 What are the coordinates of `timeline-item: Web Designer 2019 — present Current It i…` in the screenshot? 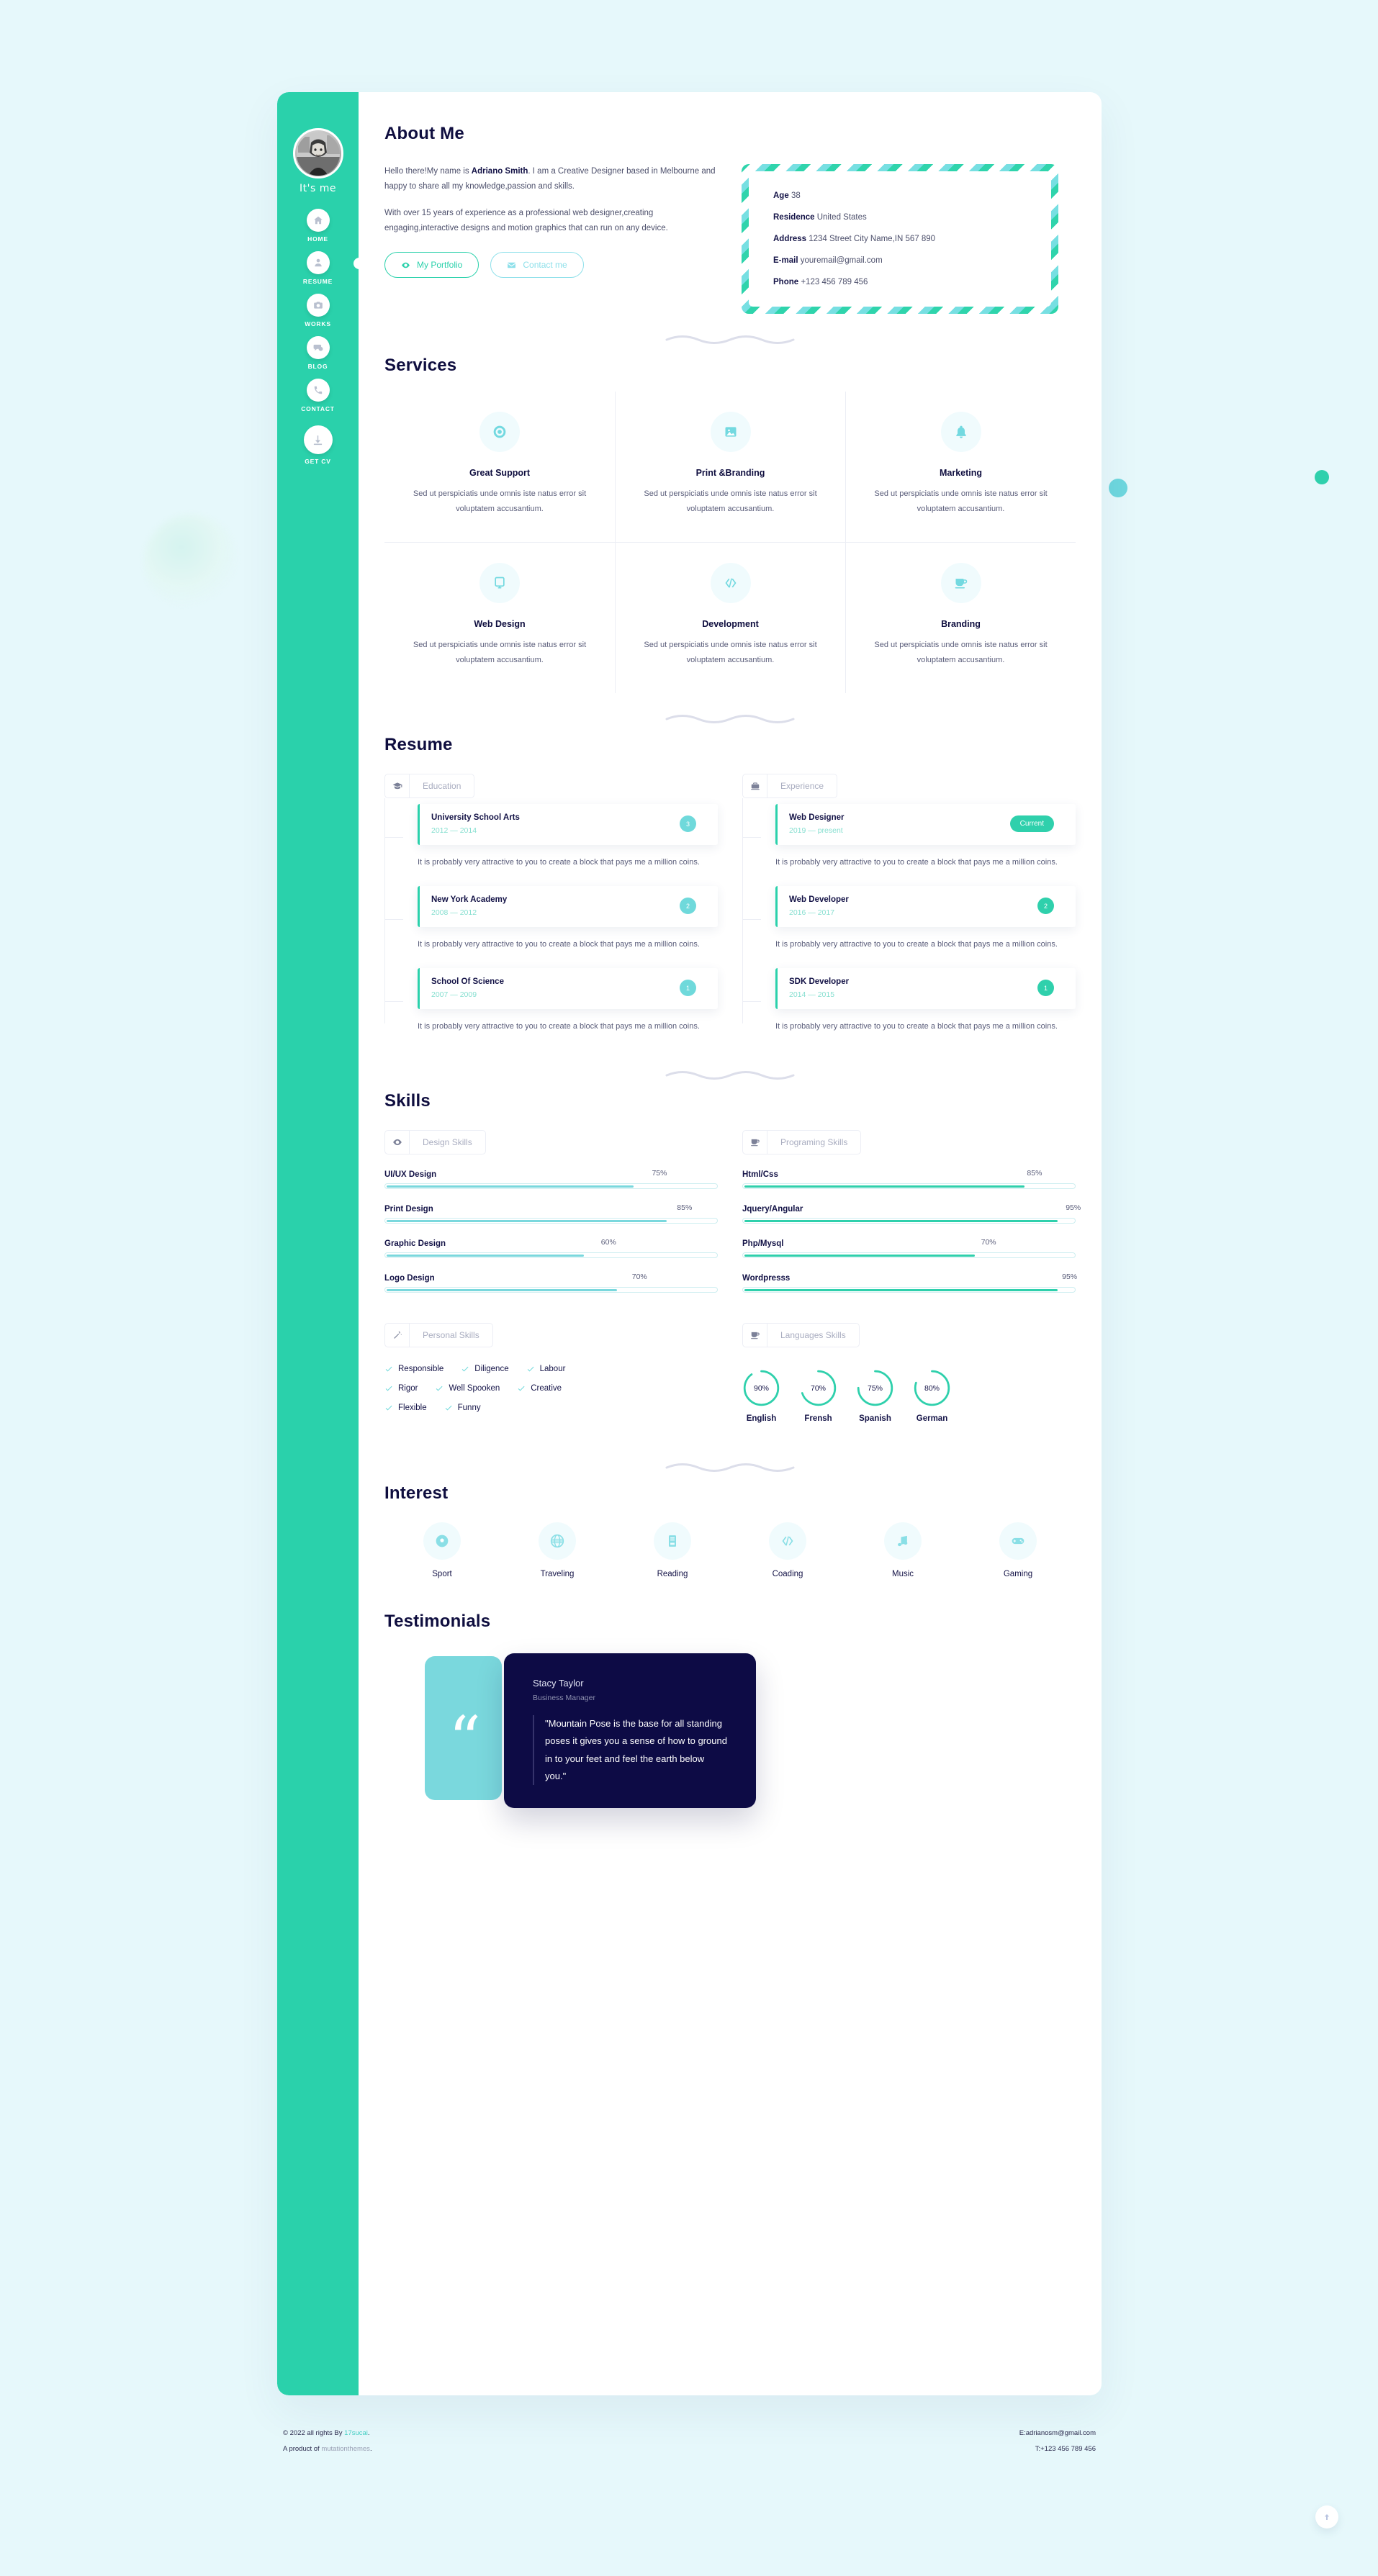 It's located at (909, 836).